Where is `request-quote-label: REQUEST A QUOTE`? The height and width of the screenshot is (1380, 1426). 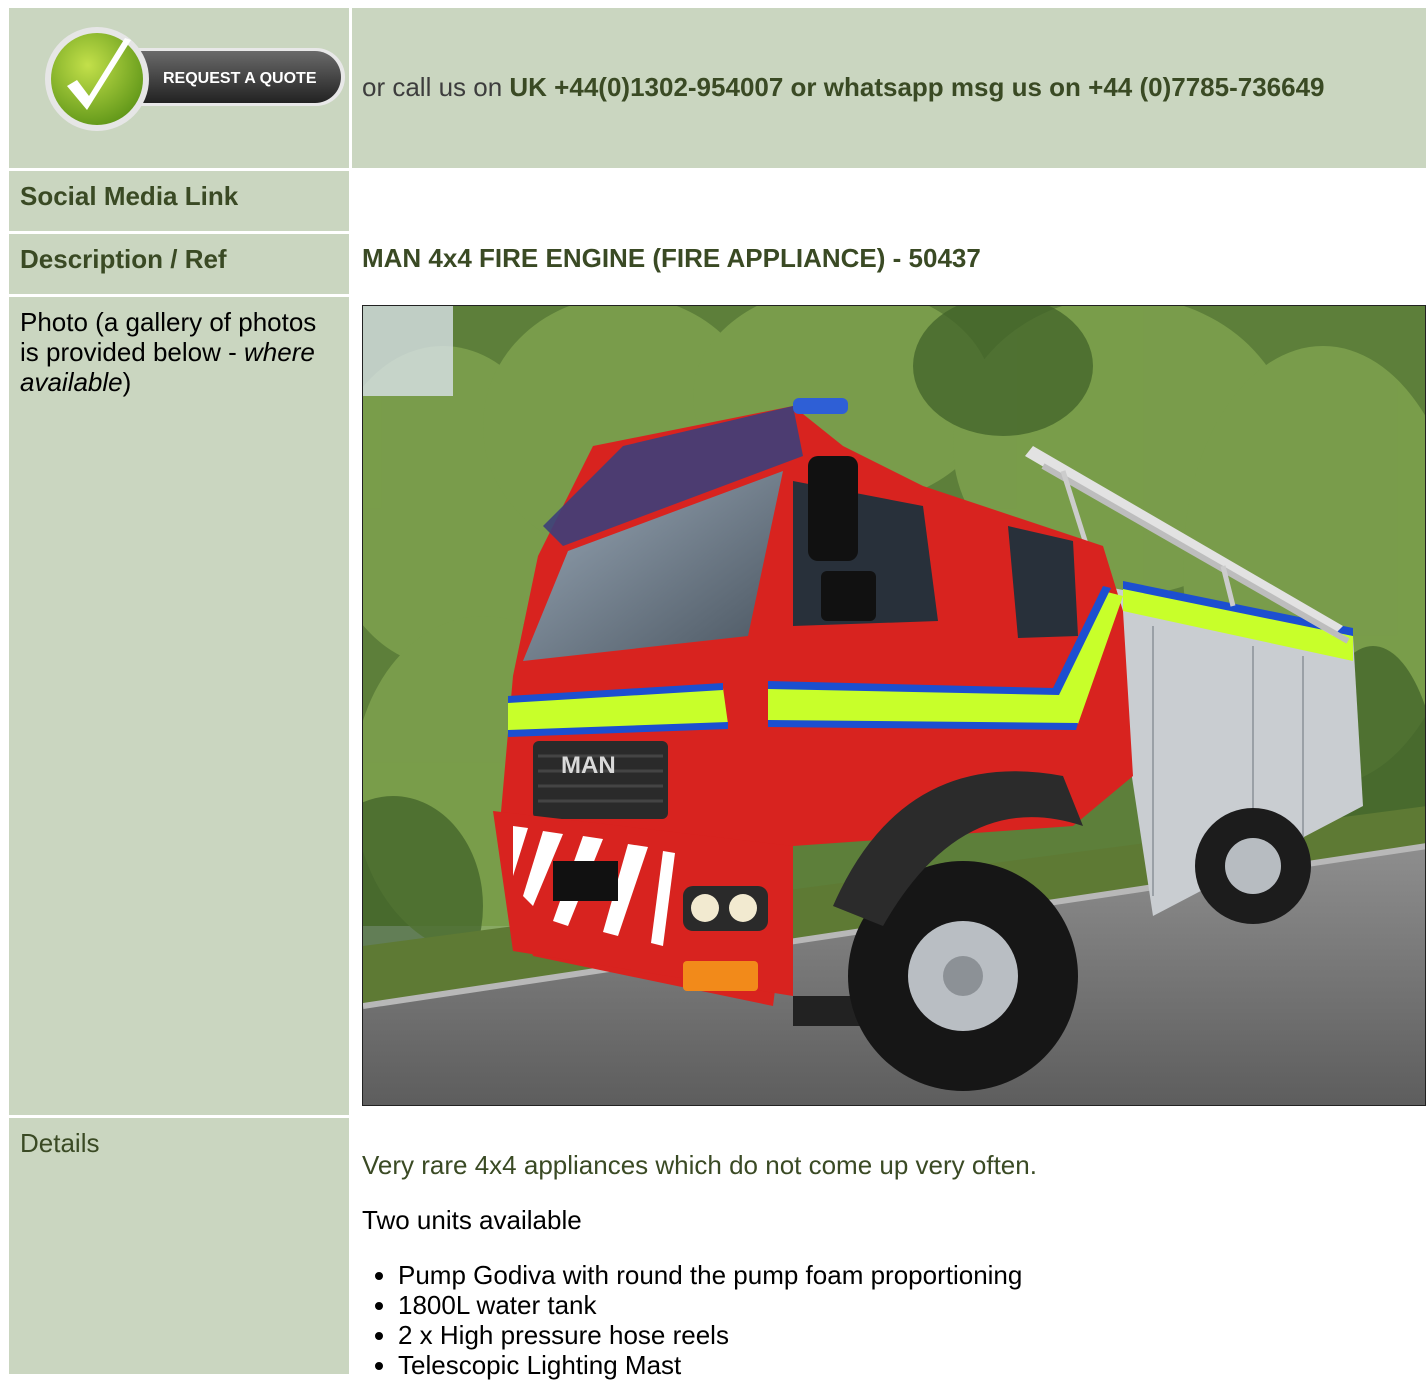
request-quote-label: REQUEST A QUOTE is located at coordinates (240, 78).